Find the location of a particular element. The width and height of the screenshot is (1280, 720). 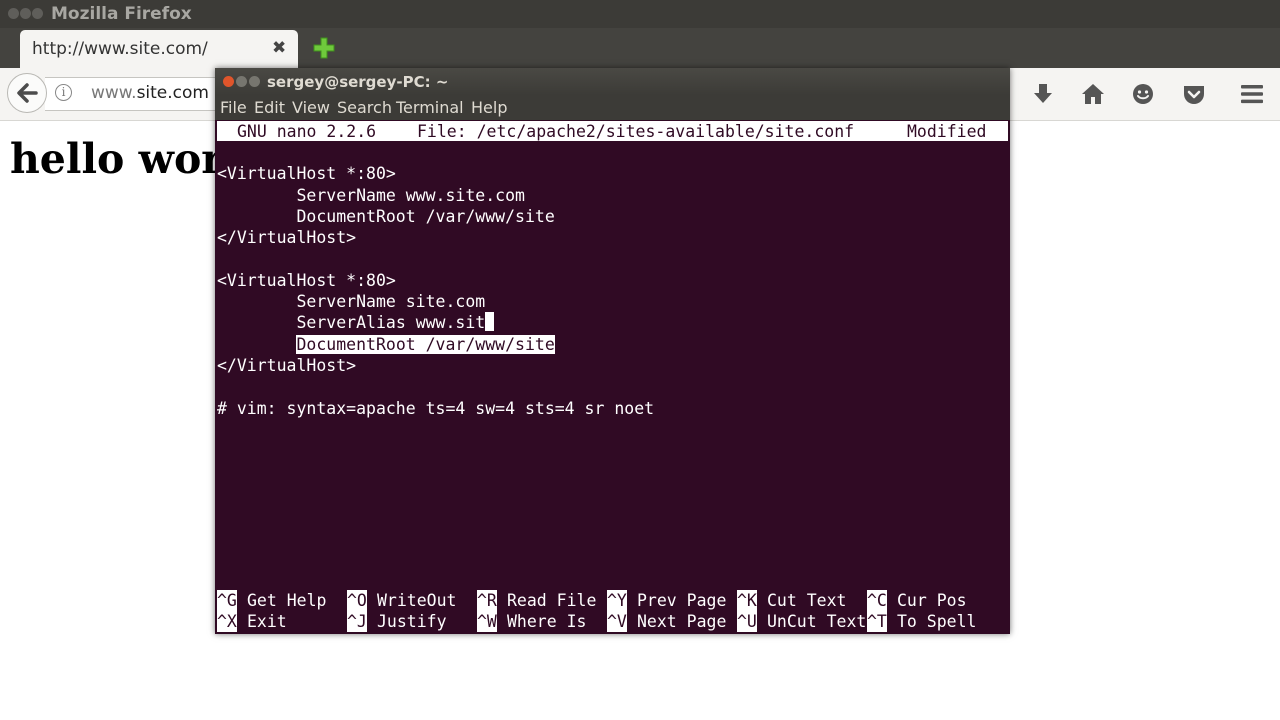

shortcut-key: ^C is located at coordinates (877, 600).